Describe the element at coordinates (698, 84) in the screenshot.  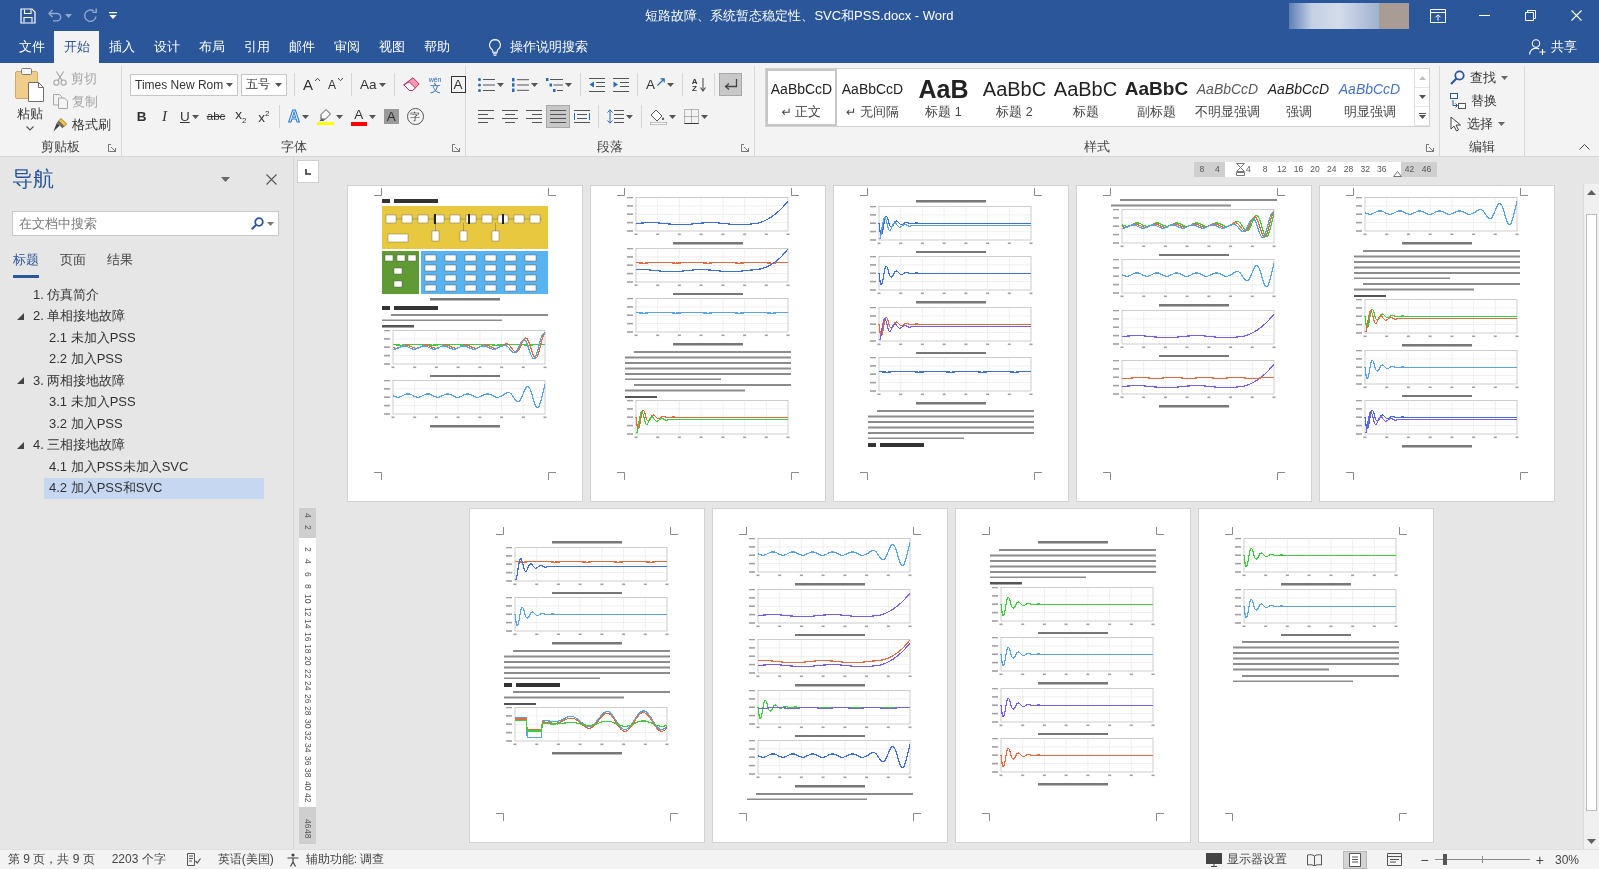
I see `sort-button: AZ` at that location.